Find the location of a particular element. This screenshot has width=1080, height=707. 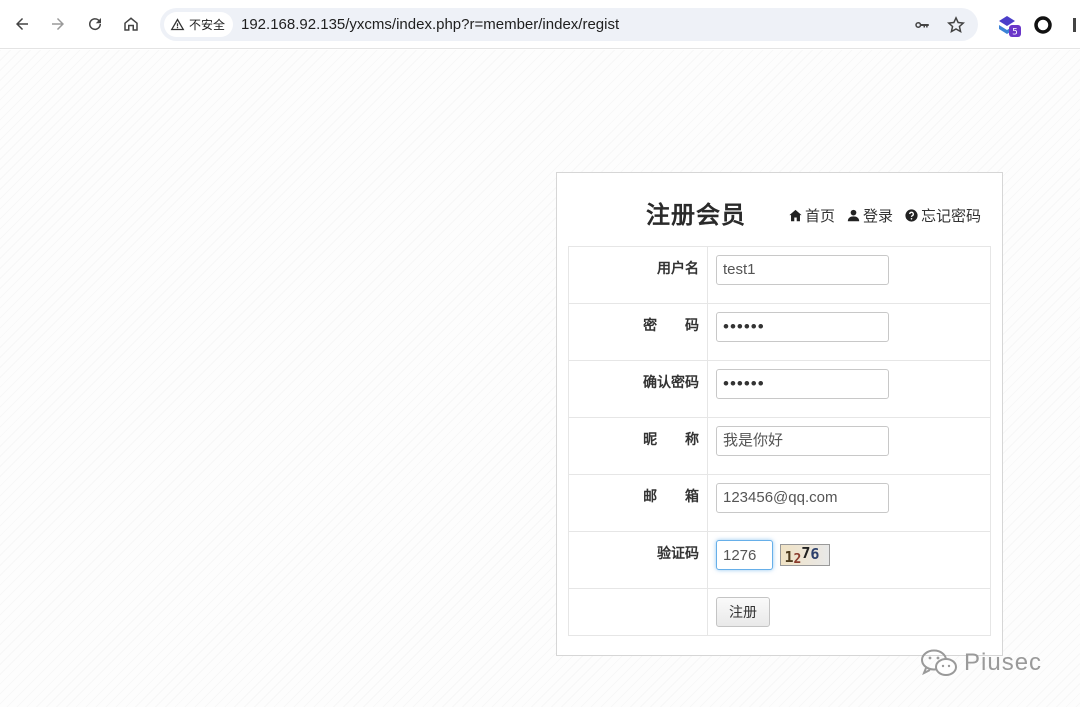

password-key-button is located at coordinates (922, 25).